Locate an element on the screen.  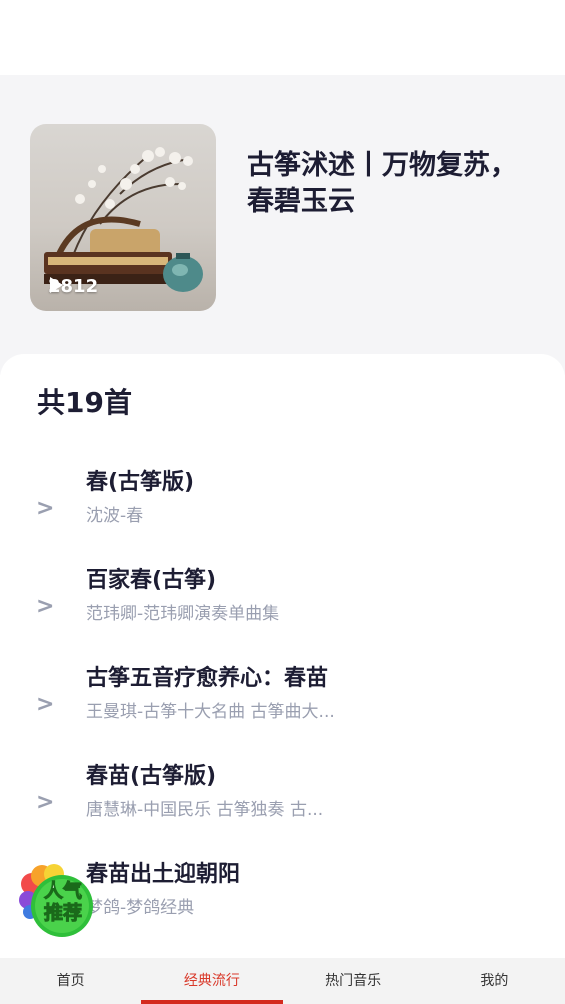
list-item: > 百家春(古筝) 范玮卿-范玮卿演奏单曲集 is located at coordinates (282, 606).